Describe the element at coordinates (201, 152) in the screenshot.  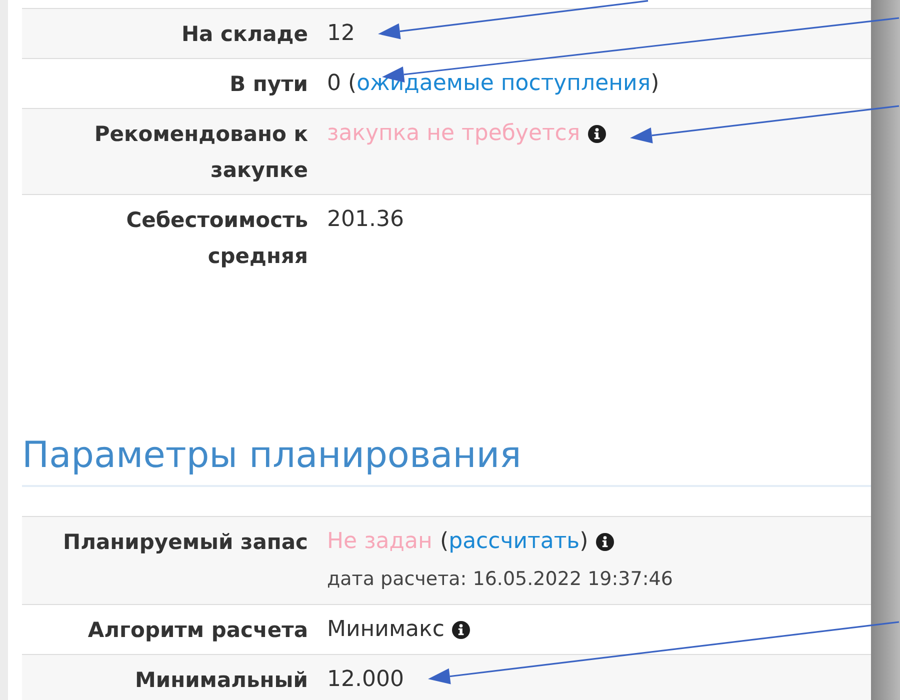
I see `field-label: Рекомендовано к закупке` at that location.